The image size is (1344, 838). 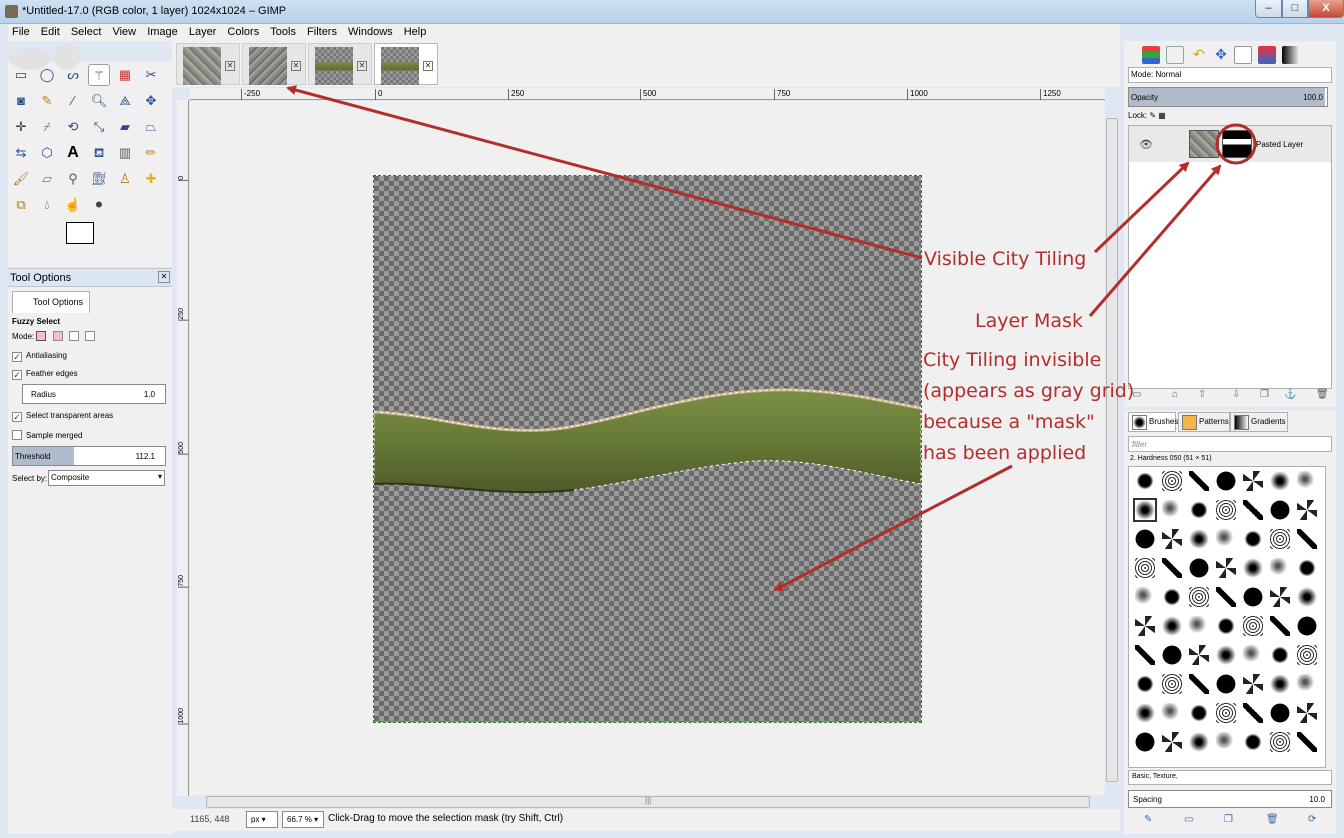 I want to click on clone-icon: ♙, so click(x=125, y=179).